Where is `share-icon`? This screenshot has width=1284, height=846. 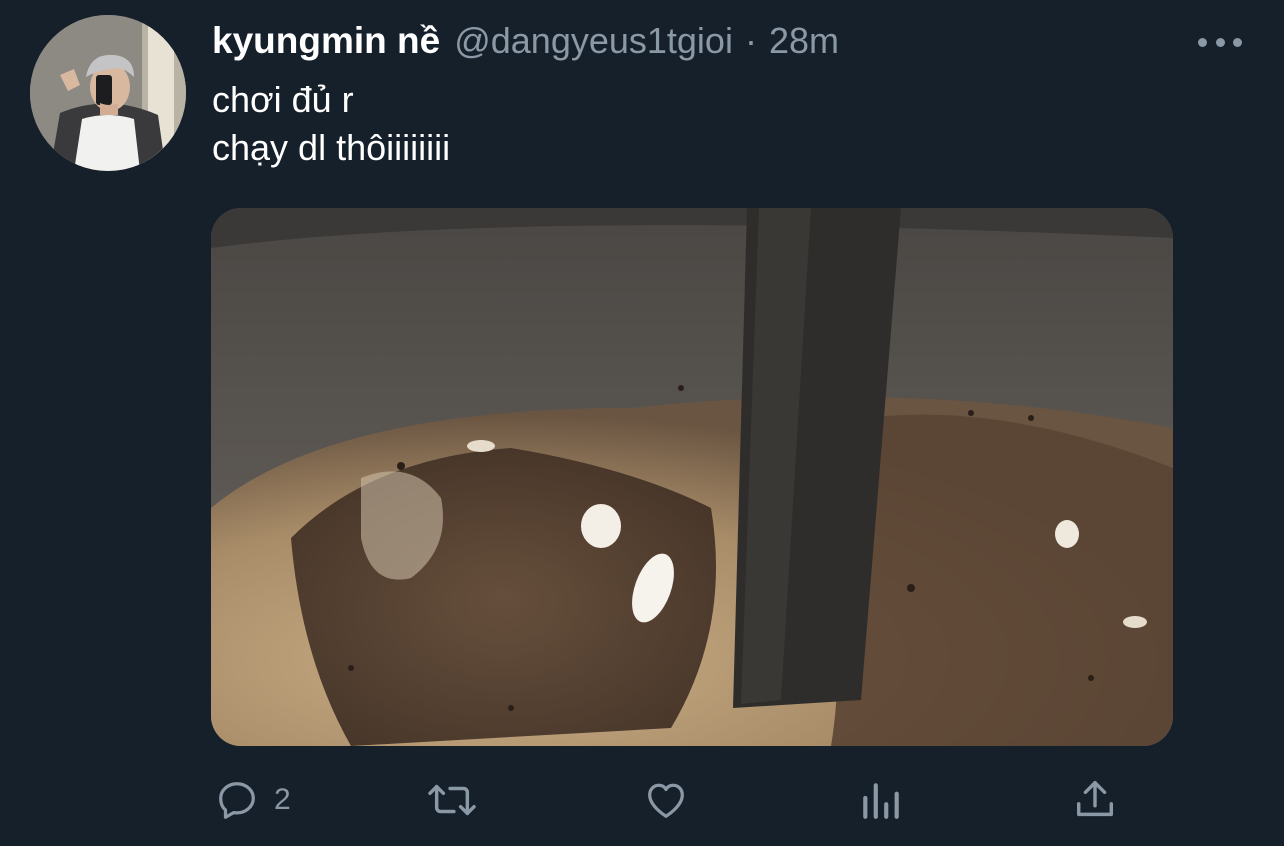
share-icon is located at coordinates (1095, 799).